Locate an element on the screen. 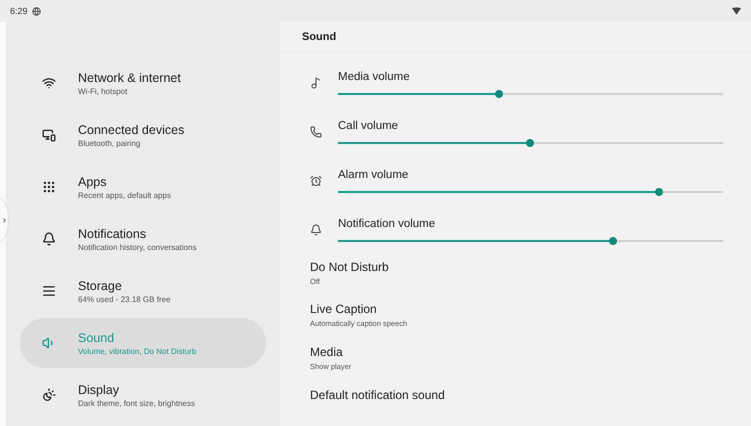  brightness-icon is located at coordinates (49, 395).